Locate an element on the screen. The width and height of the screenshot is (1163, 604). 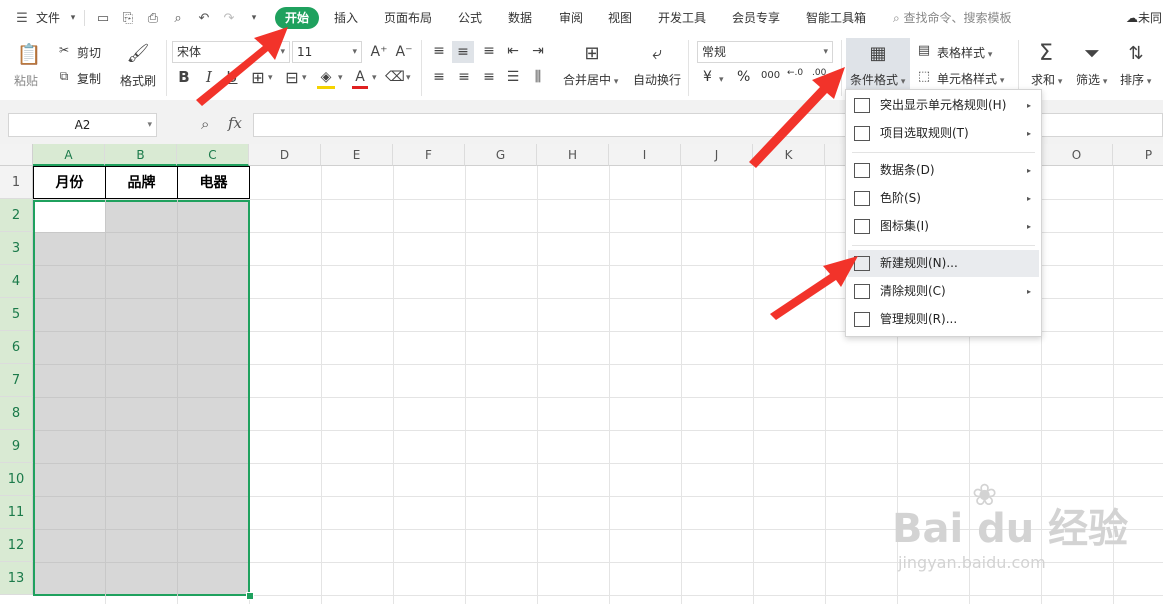
sort-icon: ⇅ is located at coordinates (1136, 53).